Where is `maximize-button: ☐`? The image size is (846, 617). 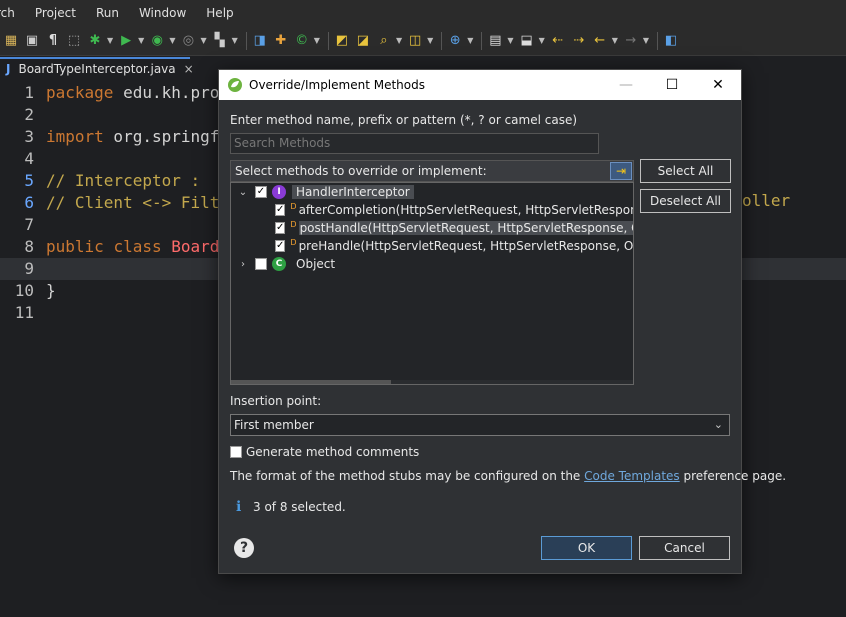 maximize-button: ☐ is located at coordinates (672, 85).